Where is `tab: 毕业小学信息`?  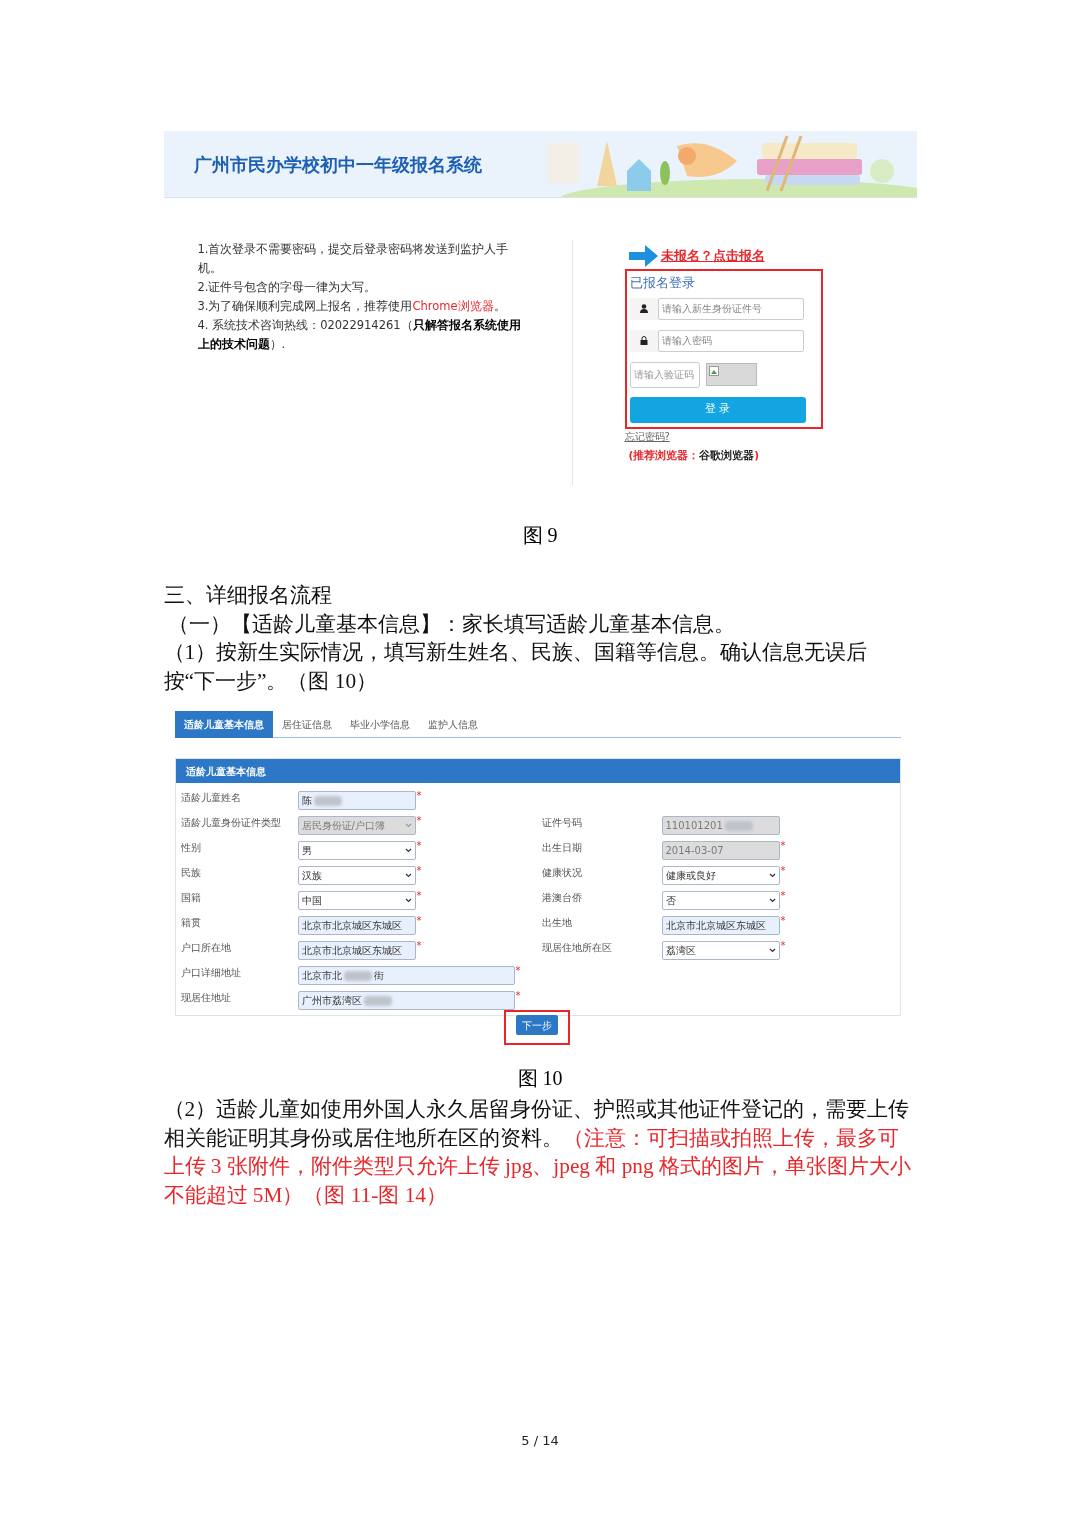 tab: 毕业小学信息 is located at coordinates (379, 724).